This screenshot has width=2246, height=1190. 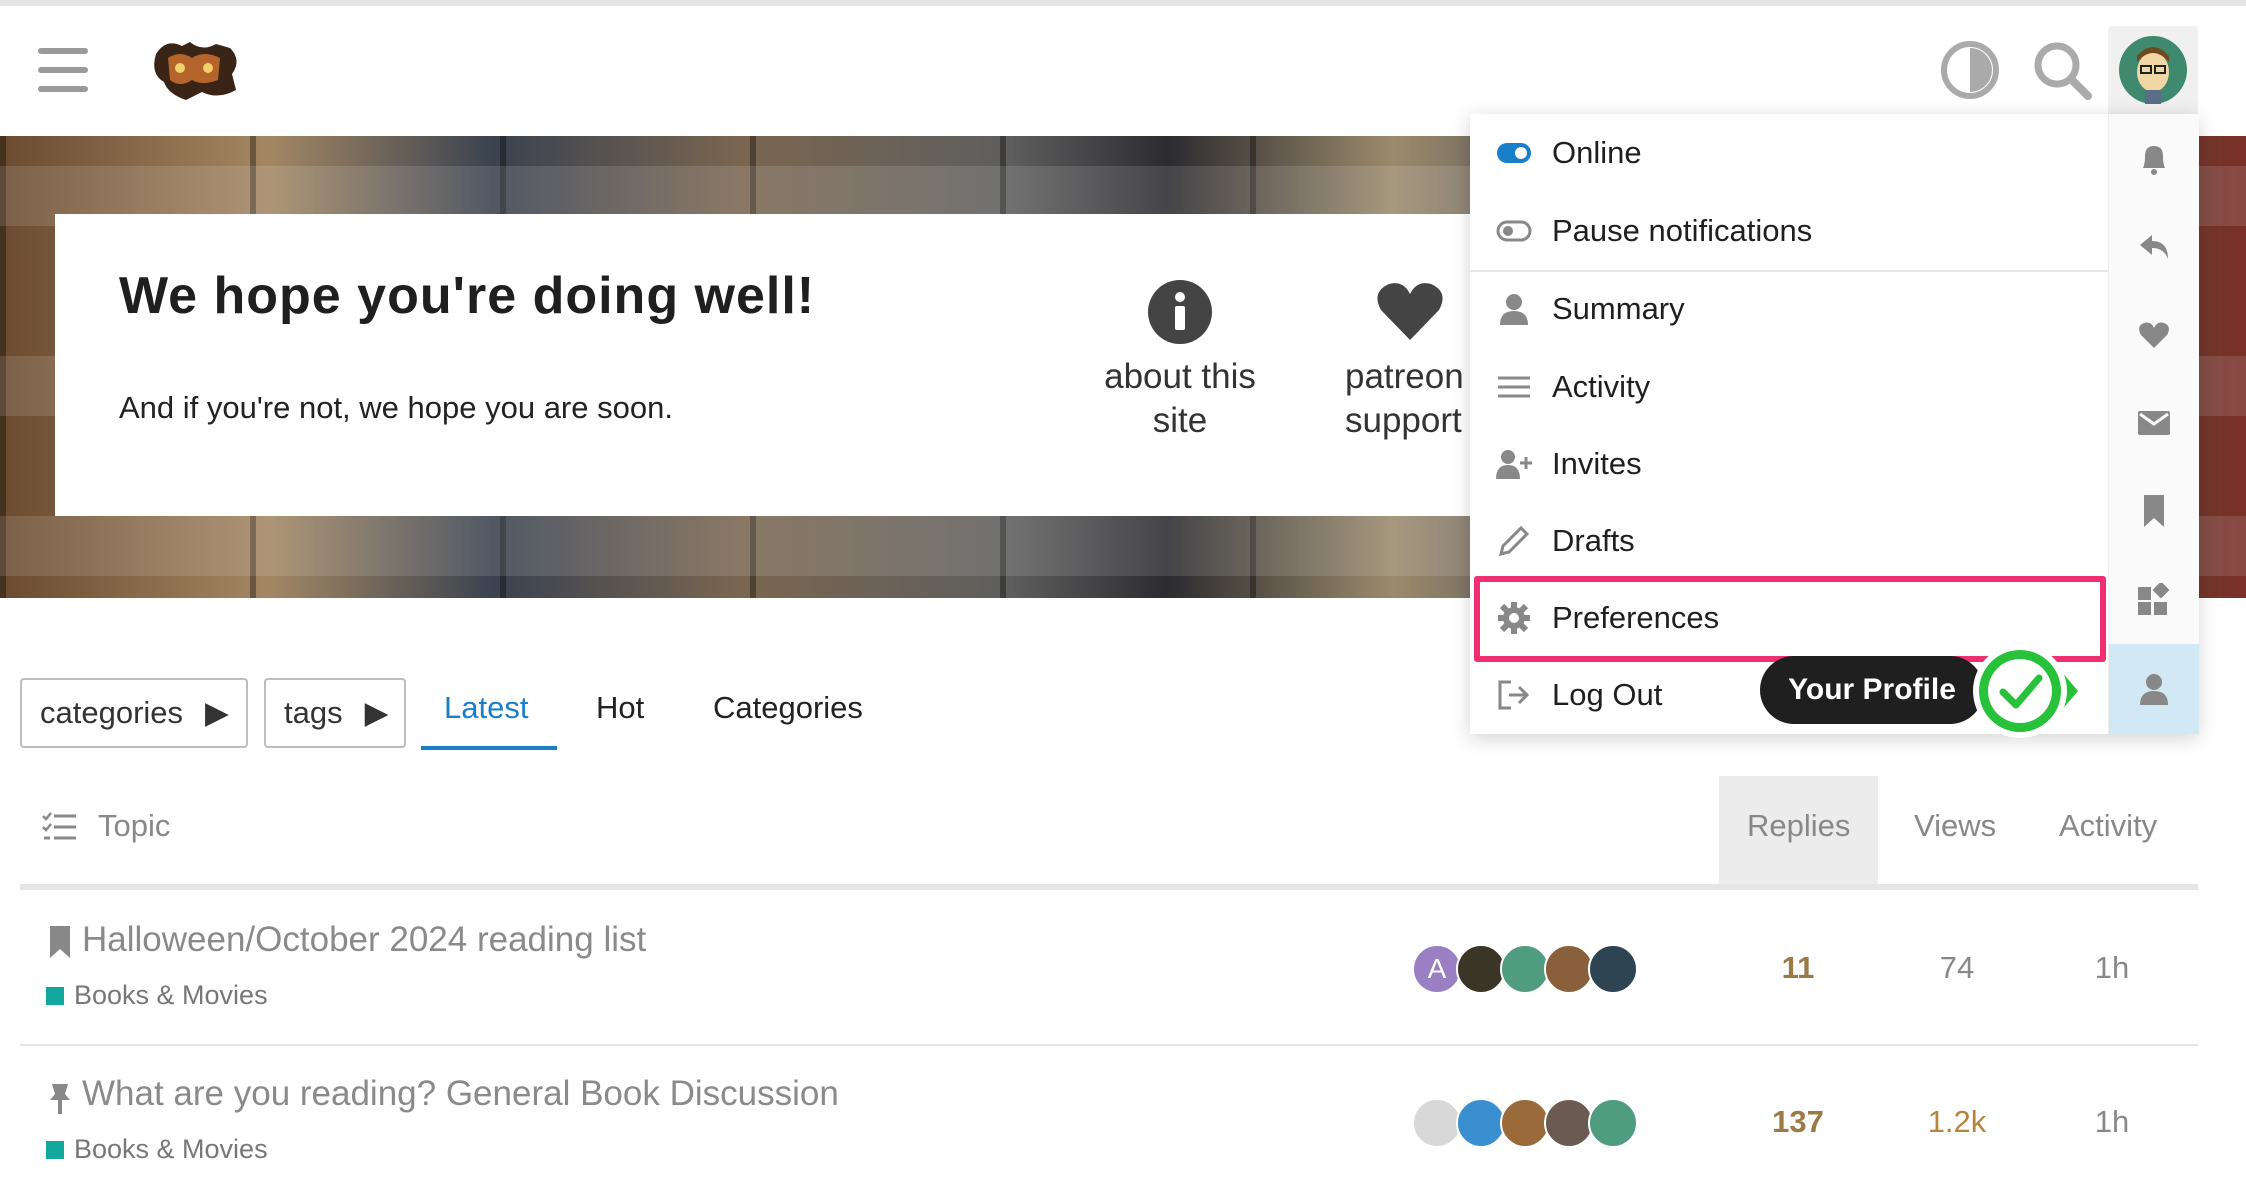 What do you see at coordinates (1437, 969) in the screenshot?
I see `avatar: A` at bounding box center [1437, 969].